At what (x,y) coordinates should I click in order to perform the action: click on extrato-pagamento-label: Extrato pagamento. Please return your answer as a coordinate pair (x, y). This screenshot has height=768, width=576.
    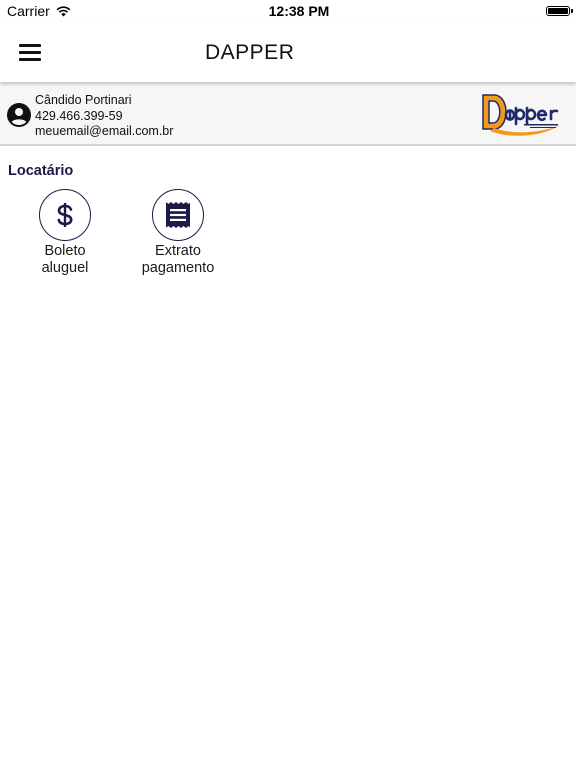
    Looking at the image, I should click on (178, 259).